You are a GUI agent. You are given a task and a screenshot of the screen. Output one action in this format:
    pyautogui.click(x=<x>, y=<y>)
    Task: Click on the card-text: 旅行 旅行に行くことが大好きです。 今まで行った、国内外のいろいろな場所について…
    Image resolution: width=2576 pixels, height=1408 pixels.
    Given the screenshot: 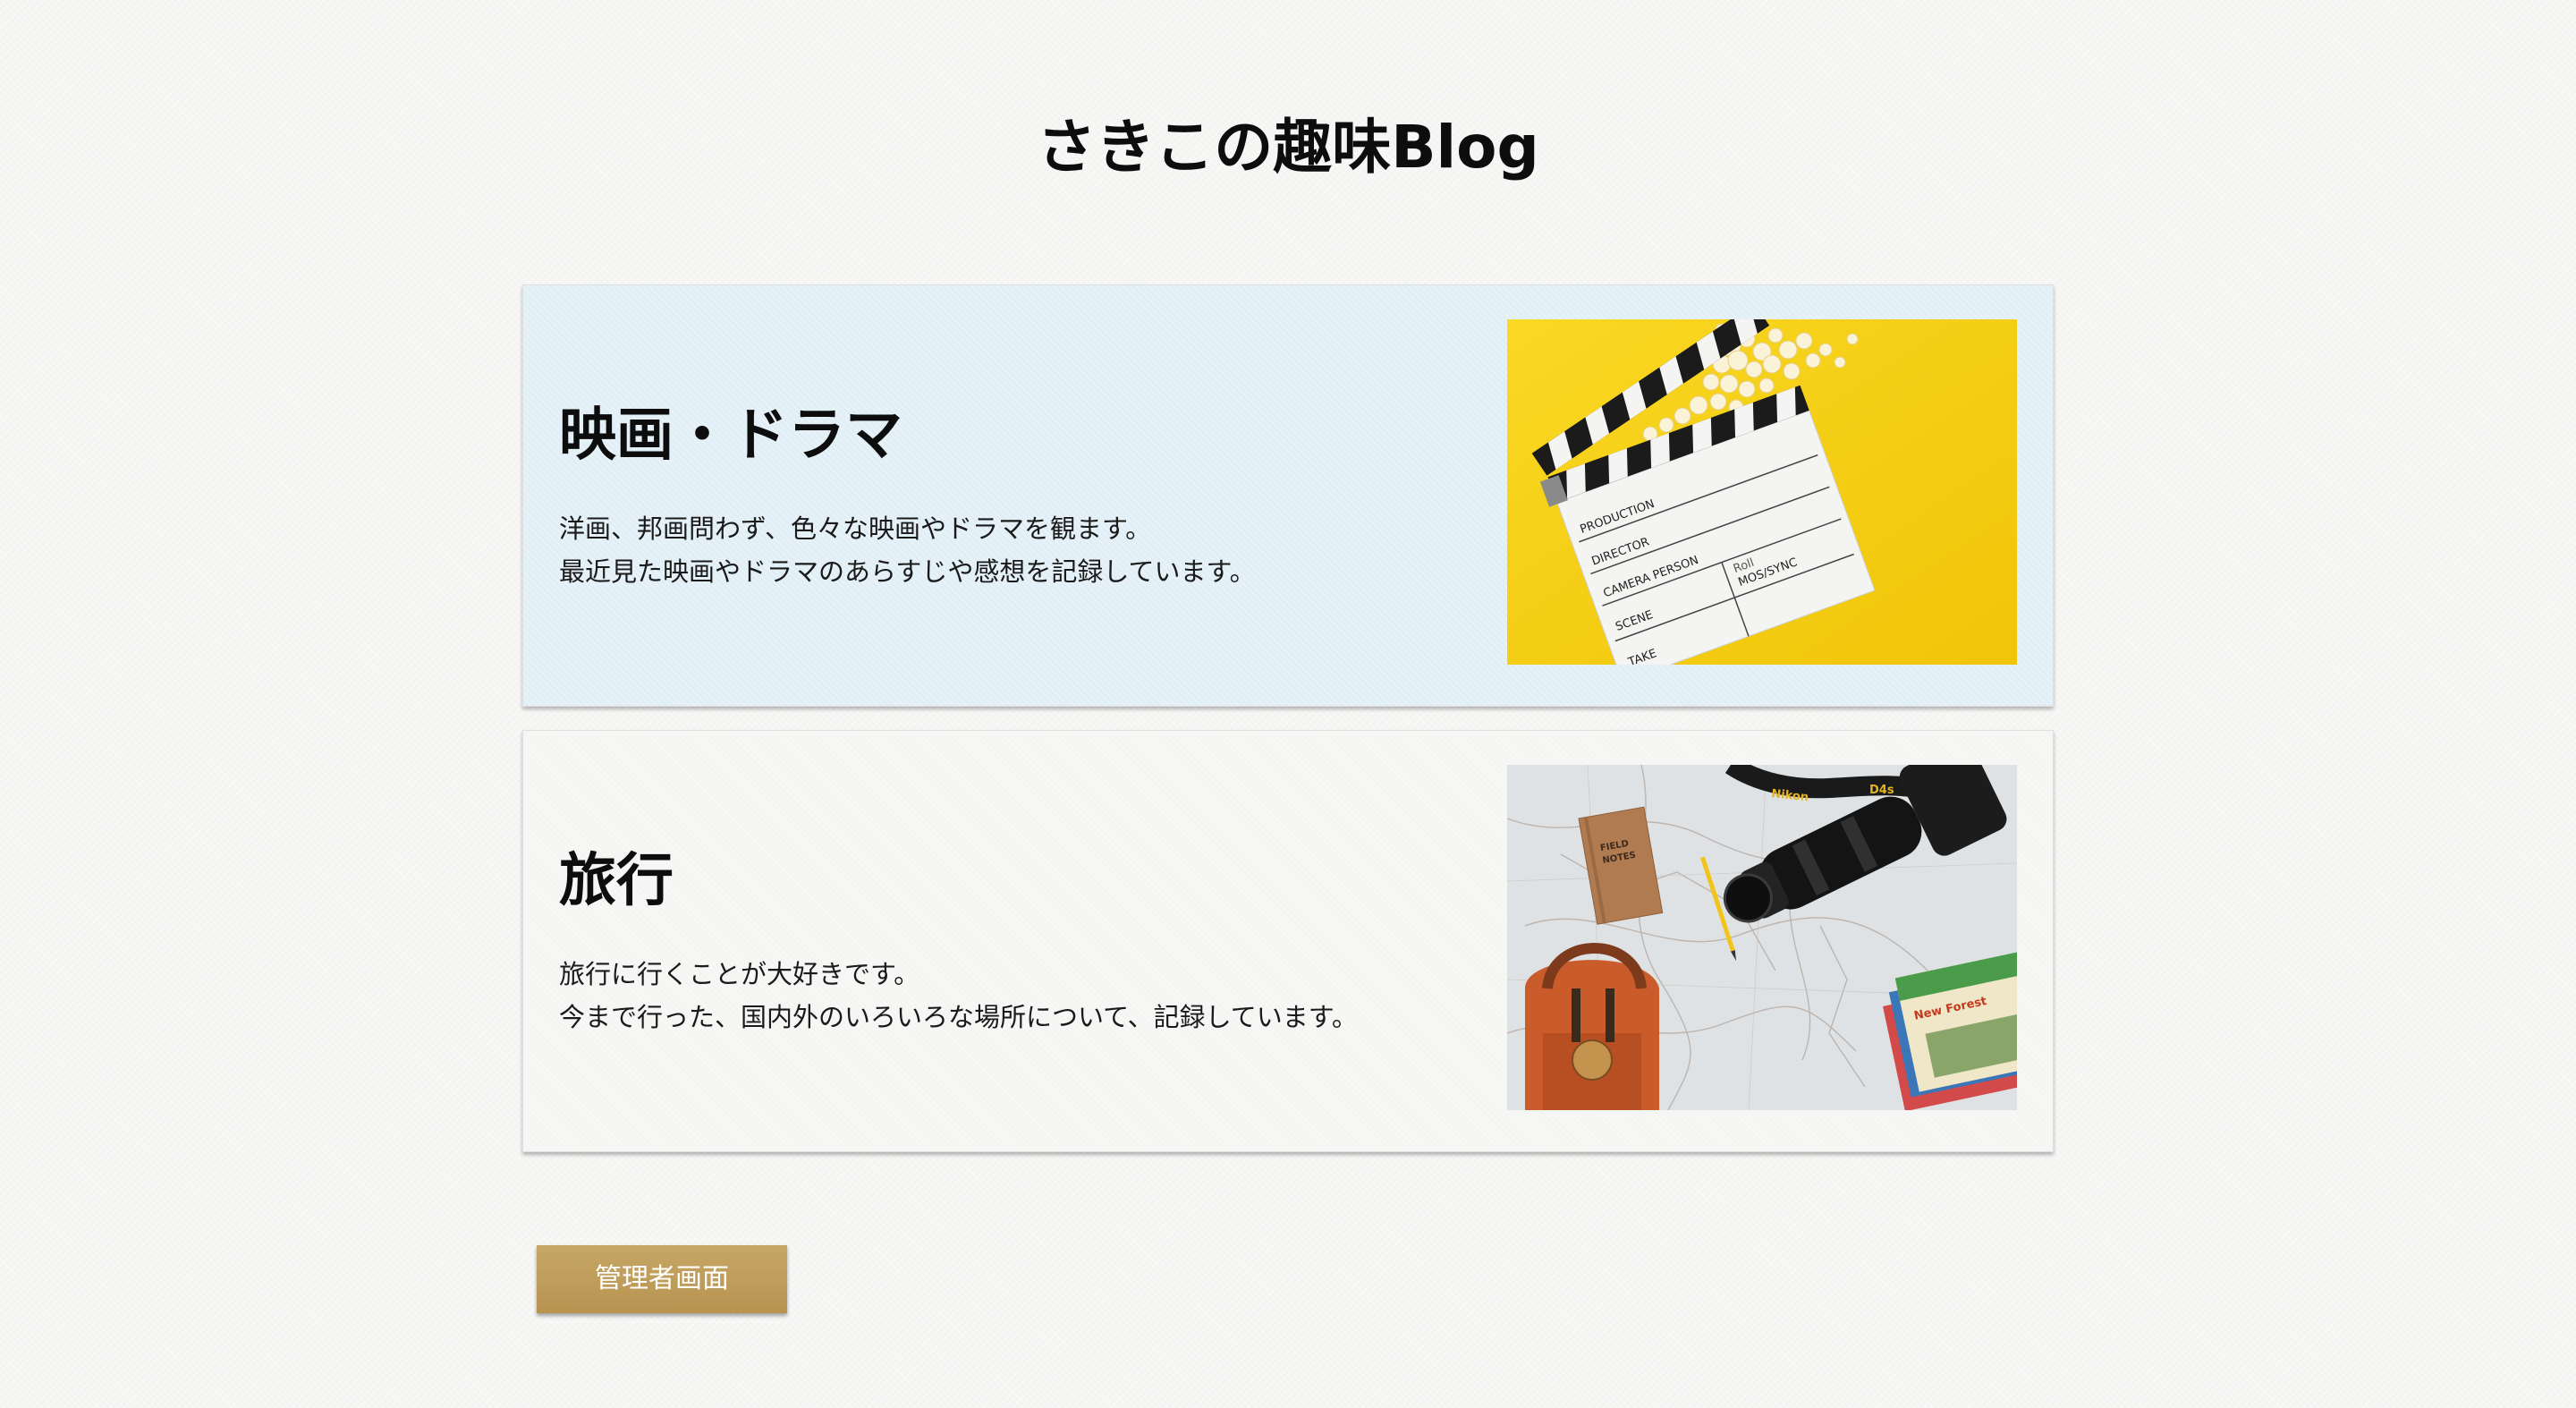 What is the action you would take?
    pyautogui.click(x=1024, y=941)
    